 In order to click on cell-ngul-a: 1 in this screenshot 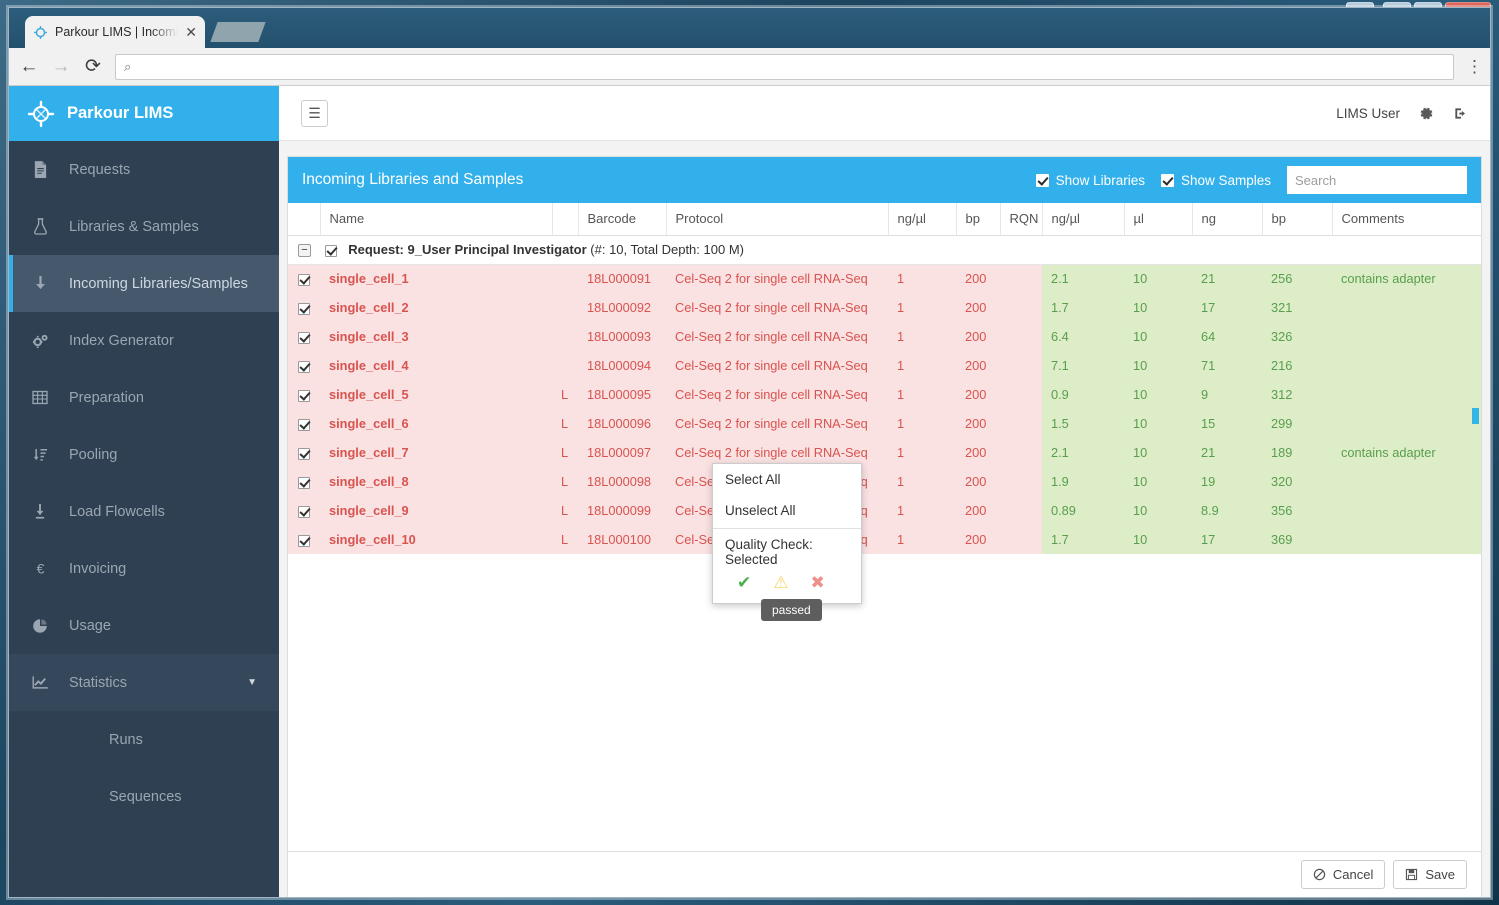, I will do `click(922, 539)`.